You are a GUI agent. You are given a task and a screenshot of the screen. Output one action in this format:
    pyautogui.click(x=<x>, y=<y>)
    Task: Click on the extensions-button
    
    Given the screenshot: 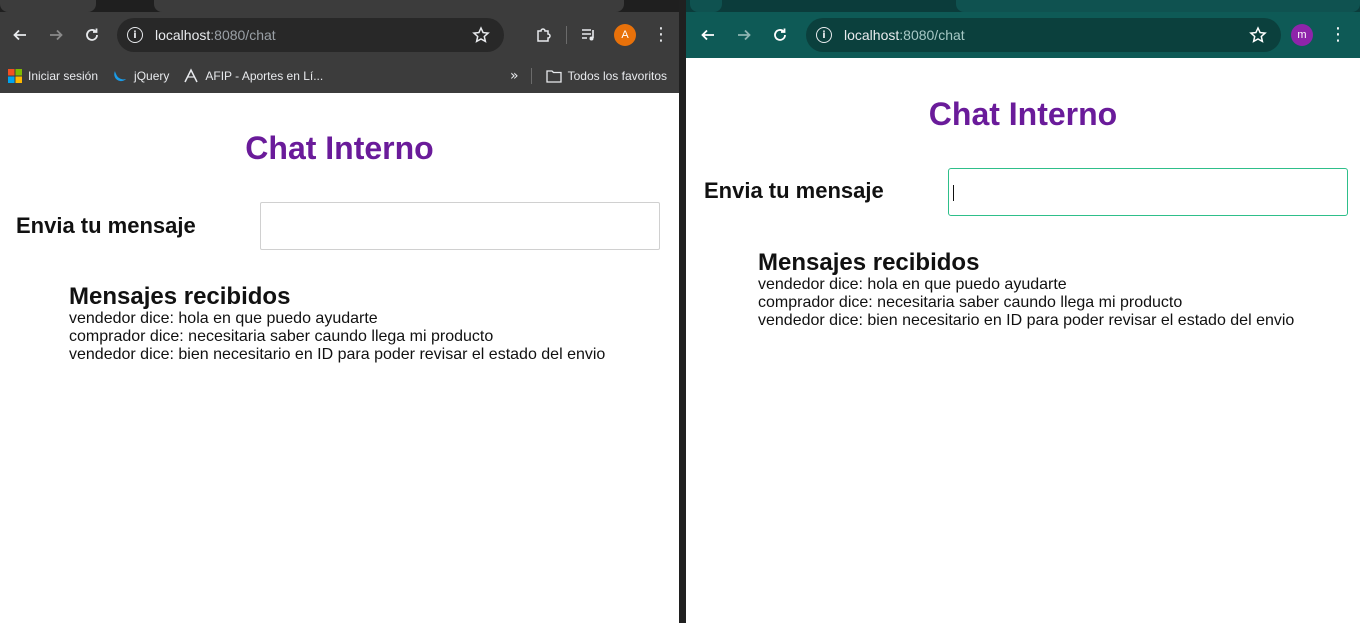 What is the action you would take?
    pyautogui.click(x=544, y=35)
    